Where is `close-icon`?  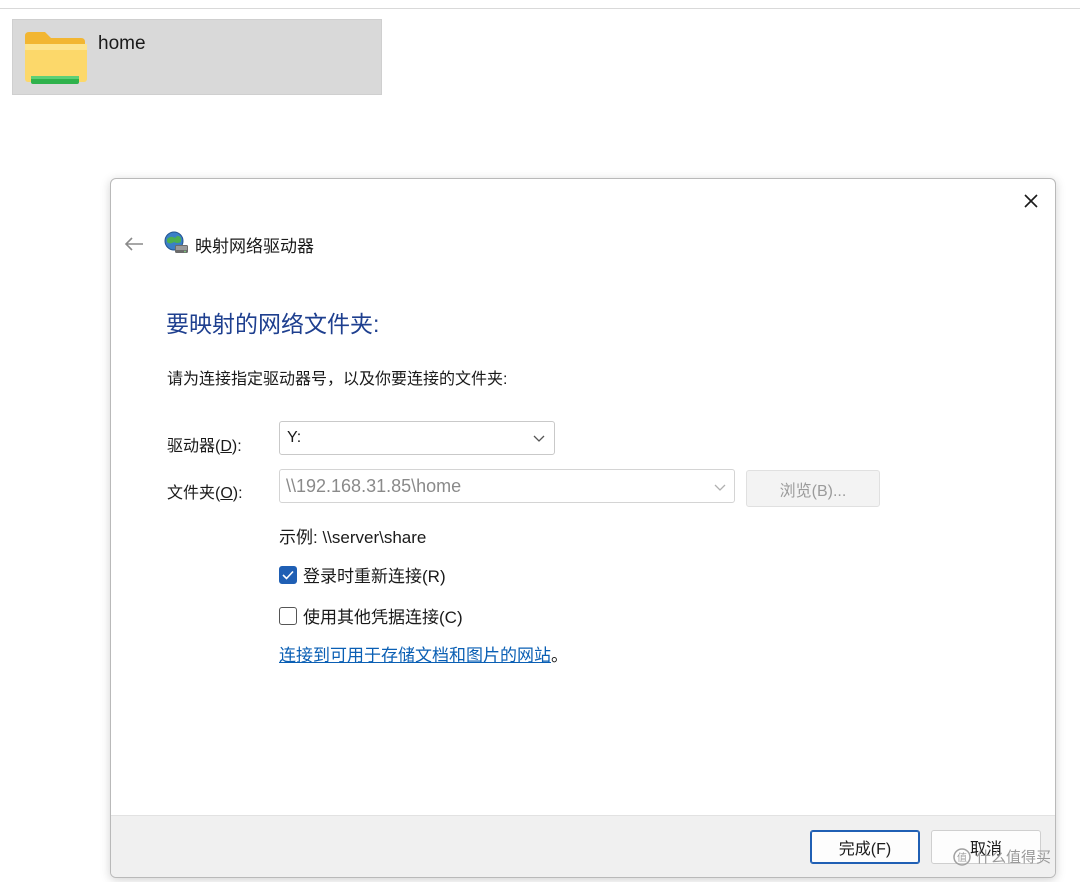
close-icon is located at coordinates (1031, 201).